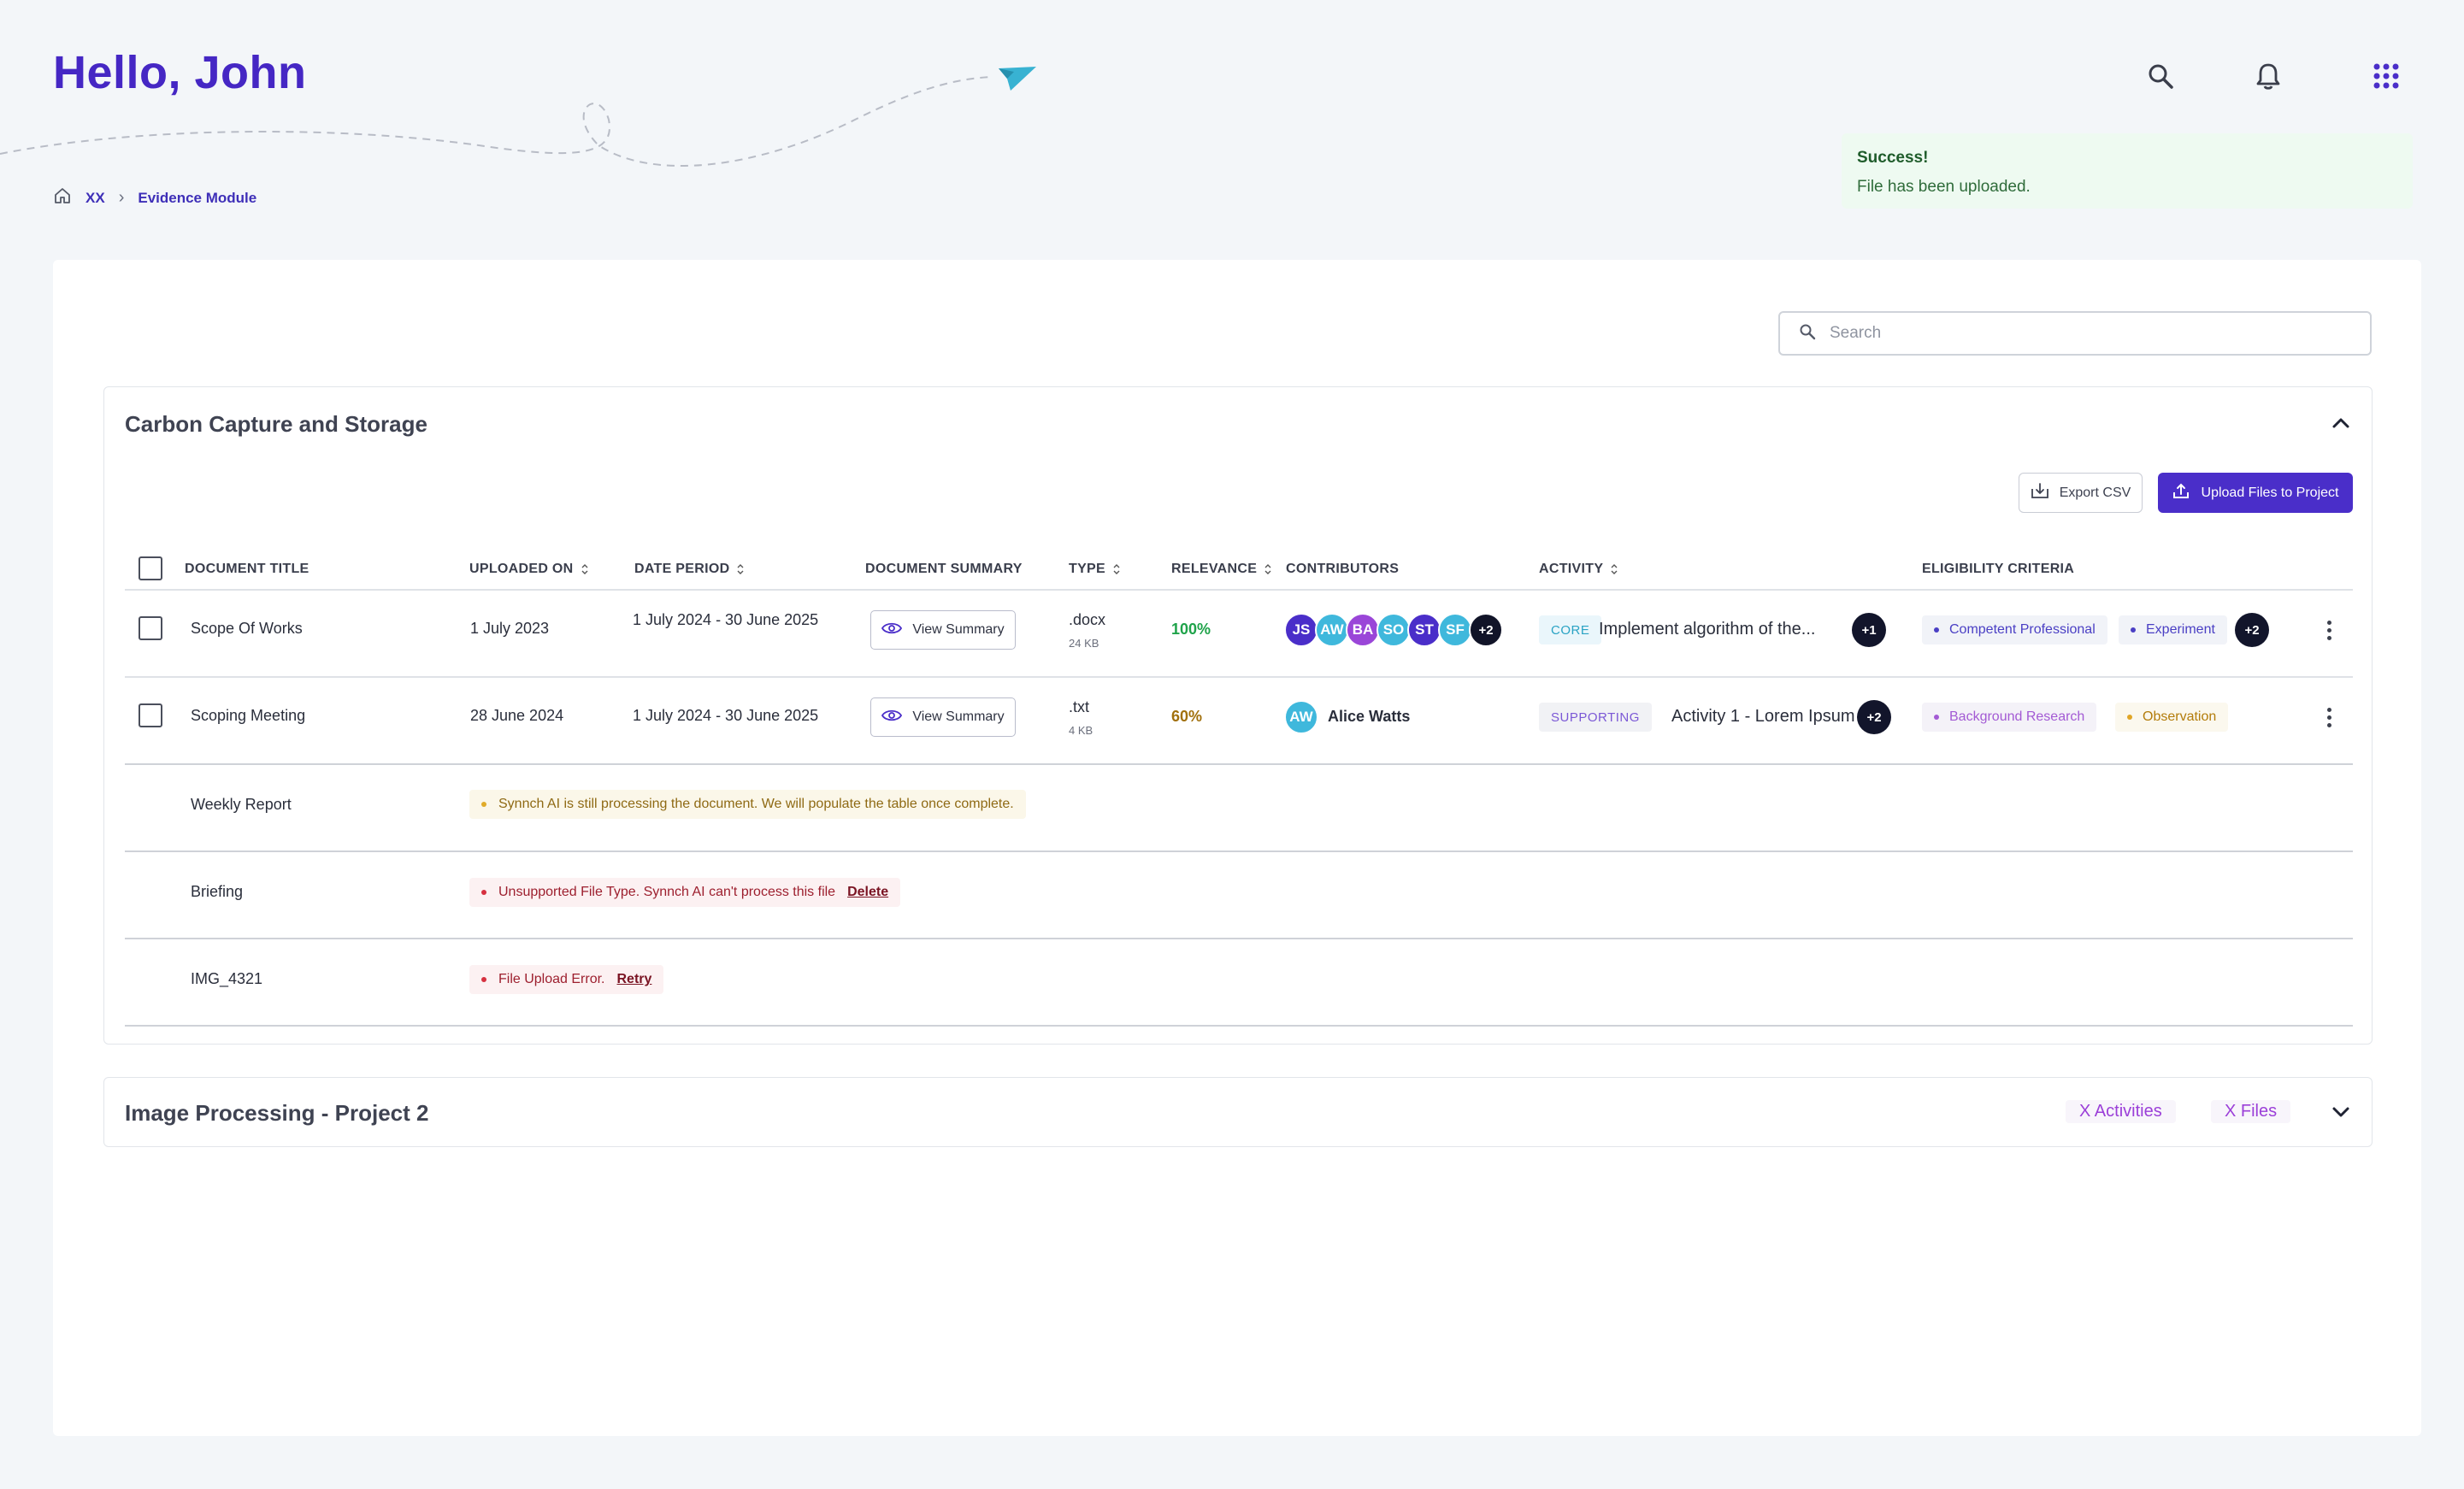 This screenshot has width=2464, height=1489. I want to click on export-csv-label: Export CSV, so click(2095, 493).